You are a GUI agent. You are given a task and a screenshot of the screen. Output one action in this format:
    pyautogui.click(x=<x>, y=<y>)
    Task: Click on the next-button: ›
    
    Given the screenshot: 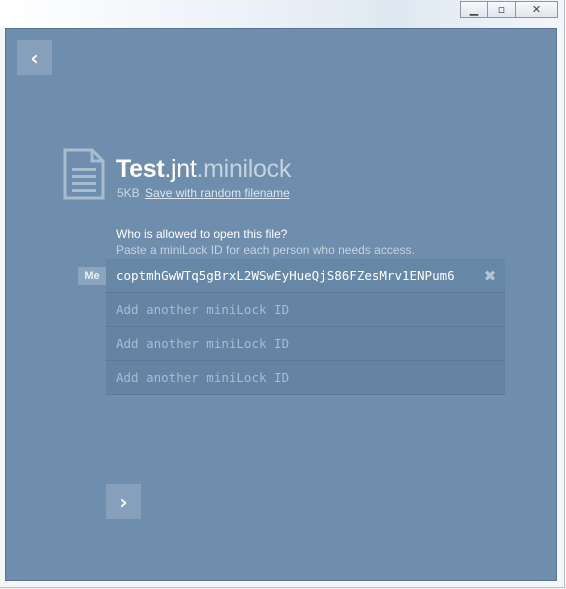 What is the action you would take?
    pyautogui.click(x=123, y=501)
    